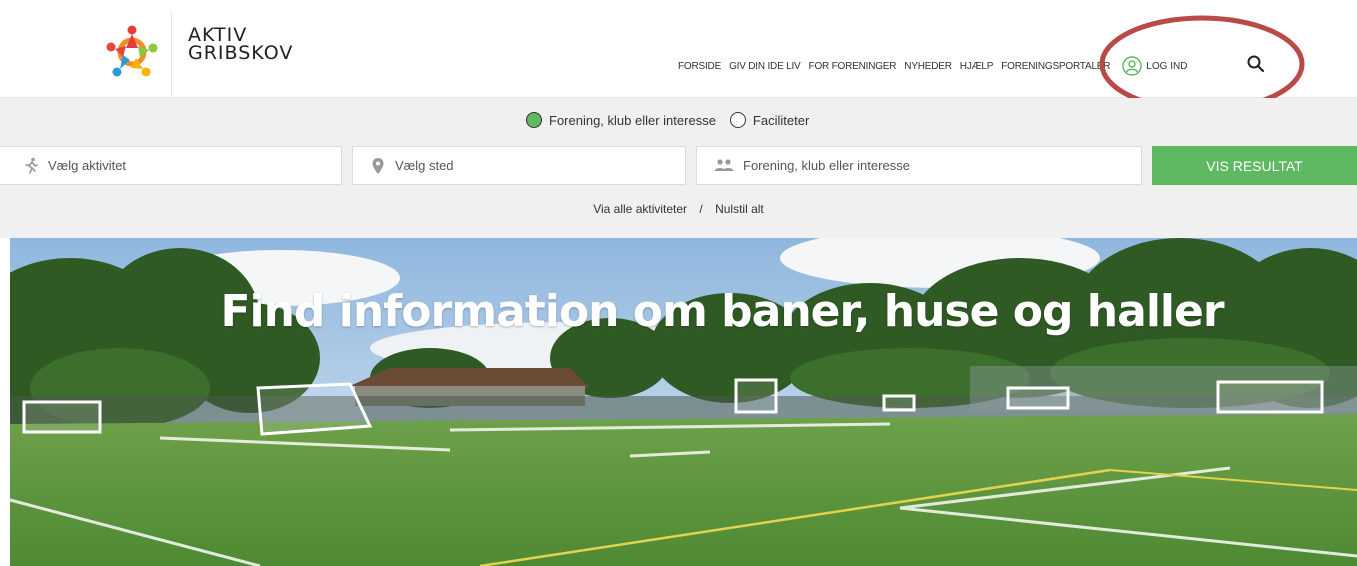  Describe the element at coordinates (171, 54) in the screenshot. I see `logo-divider` at that location.